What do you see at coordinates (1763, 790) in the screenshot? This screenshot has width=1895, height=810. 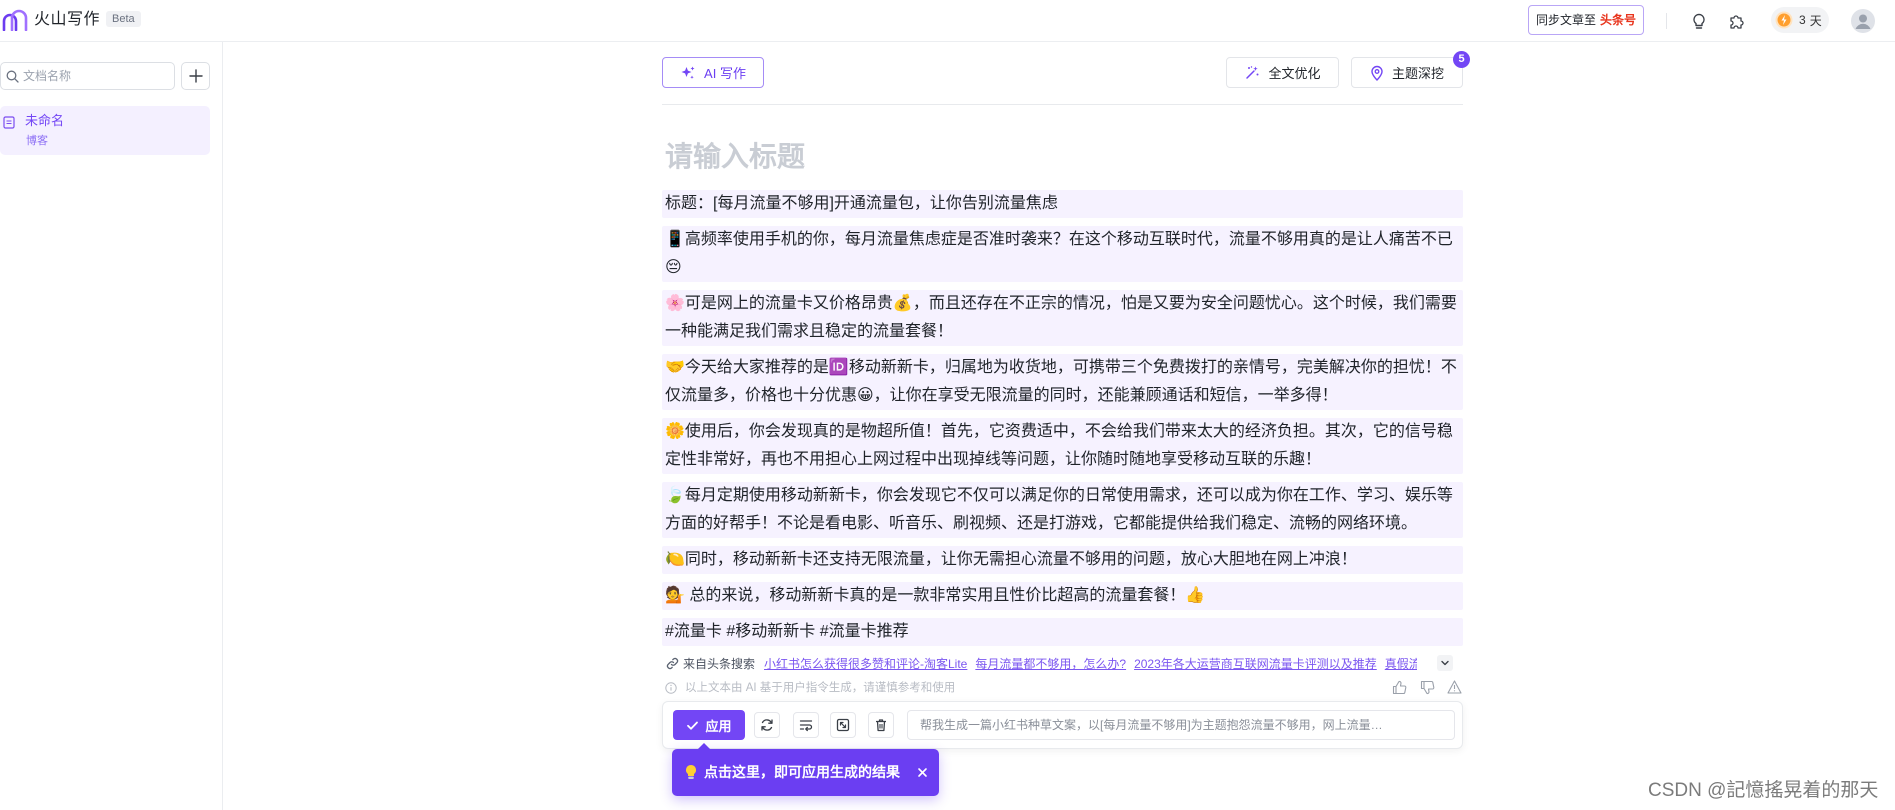 I see `watermark: CSDN @記憶搖晃着的那天` at bounding box center [1763, 790].